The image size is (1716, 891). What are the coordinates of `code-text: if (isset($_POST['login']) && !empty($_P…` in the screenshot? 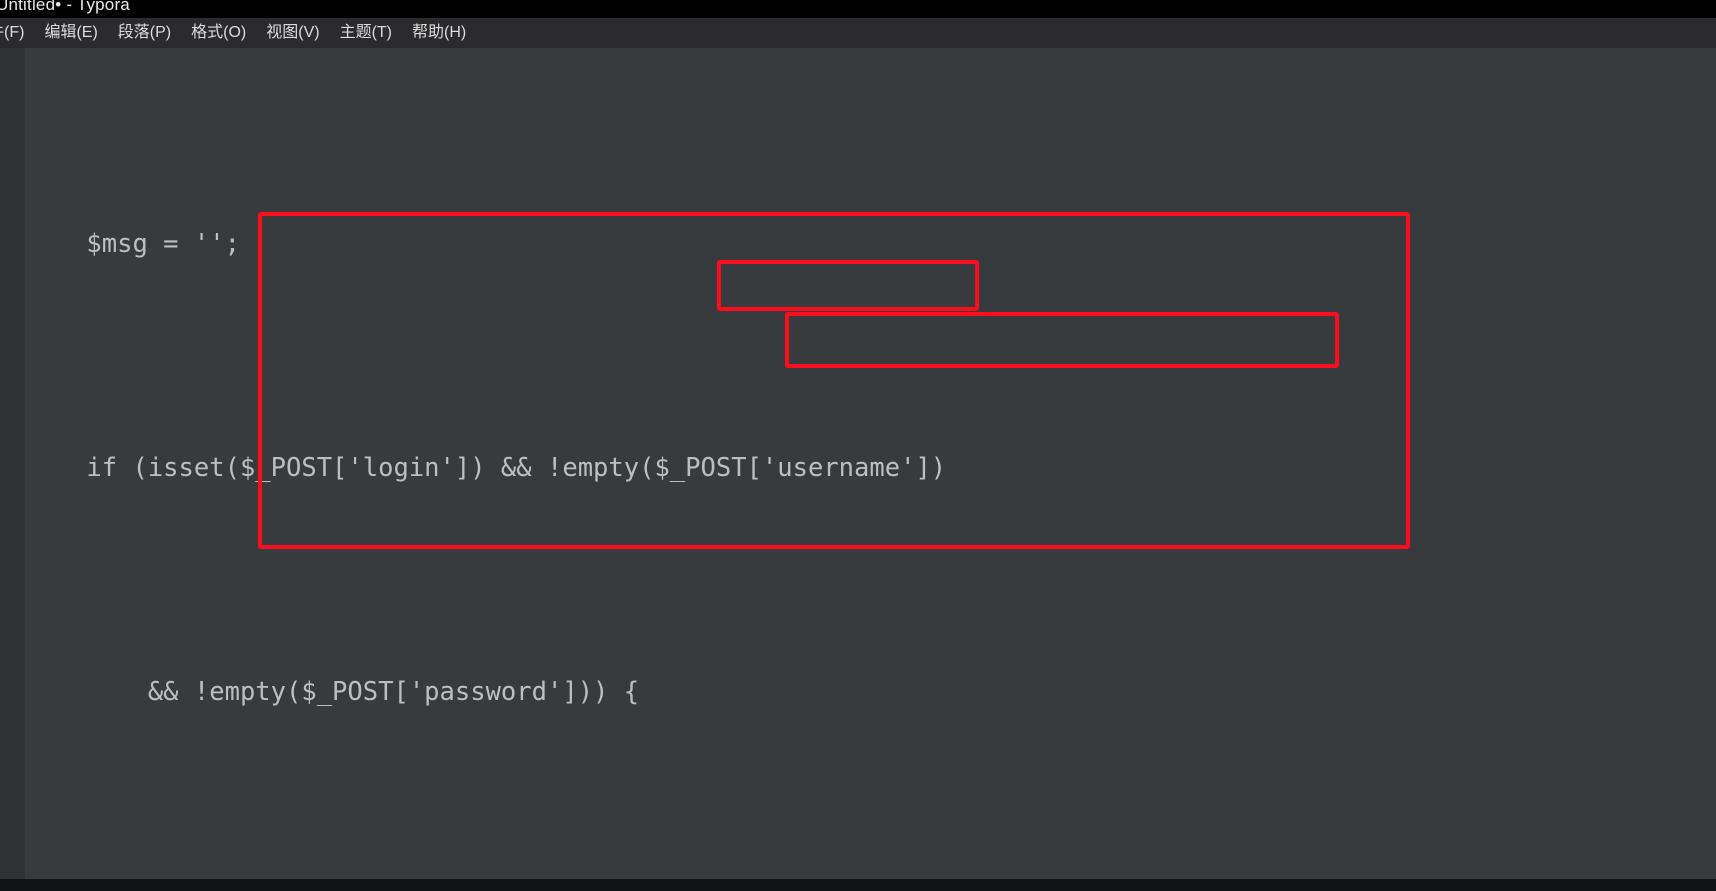 It's located at (516, 468).